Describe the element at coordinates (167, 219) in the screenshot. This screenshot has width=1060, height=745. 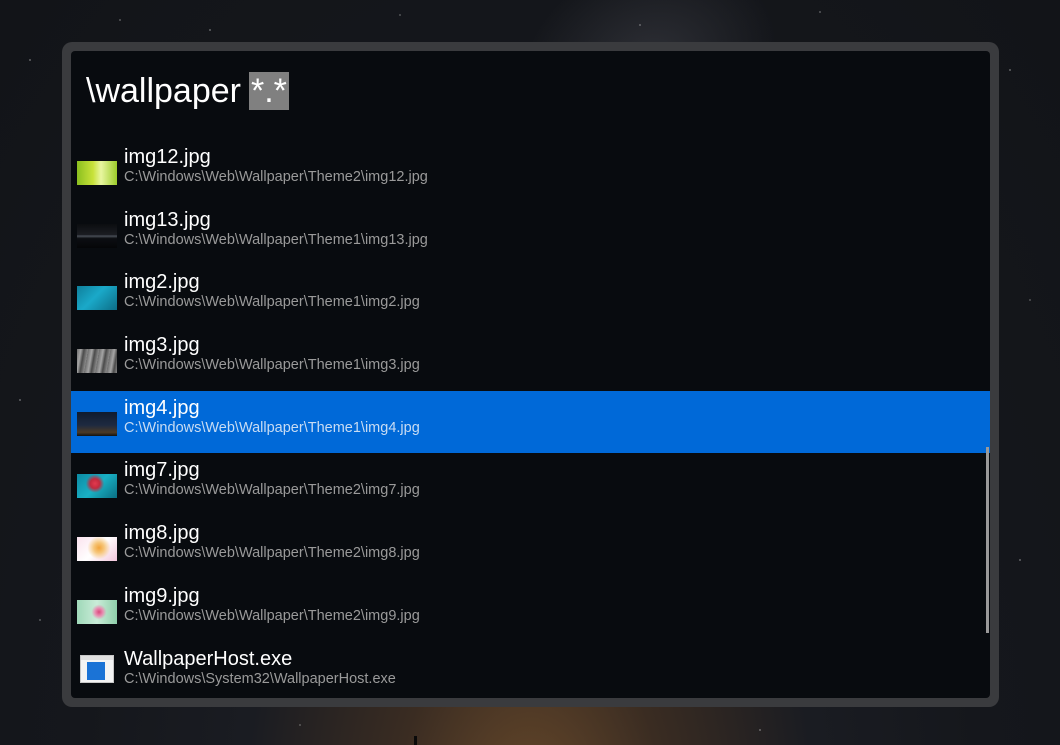
I see `result-name: img13.jpg` at that location.